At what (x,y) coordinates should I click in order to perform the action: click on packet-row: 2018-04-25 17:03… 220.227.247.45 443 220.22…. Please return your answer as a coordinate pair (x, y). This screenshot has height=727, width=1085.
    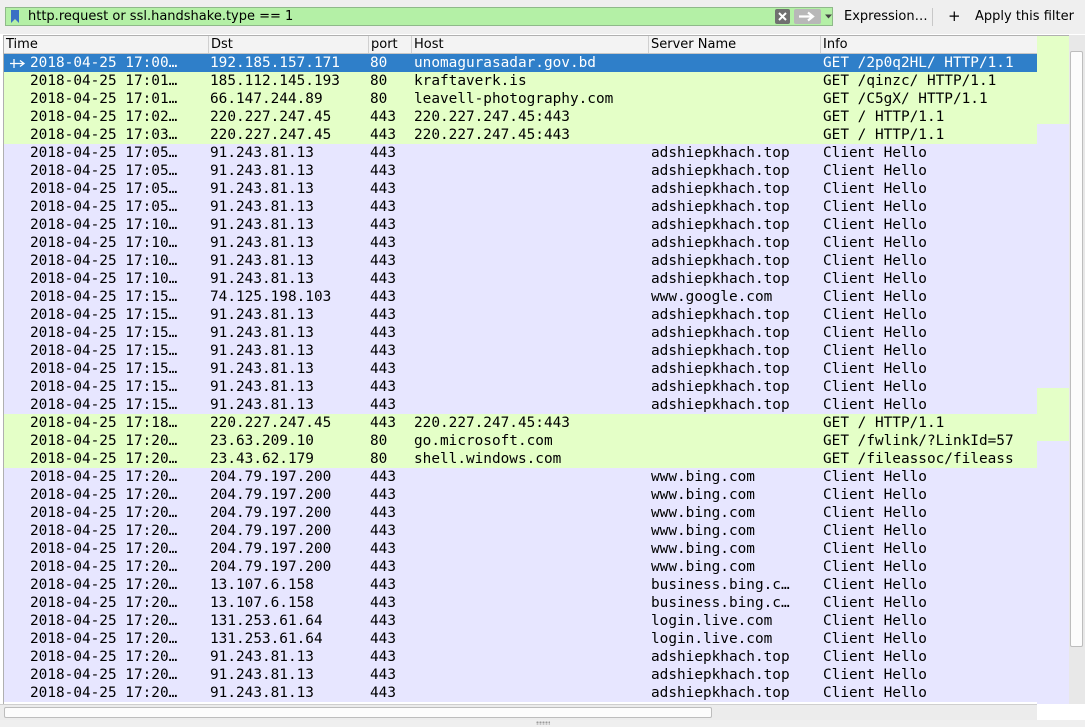
    Looking at the image, I should click on (520, 135).